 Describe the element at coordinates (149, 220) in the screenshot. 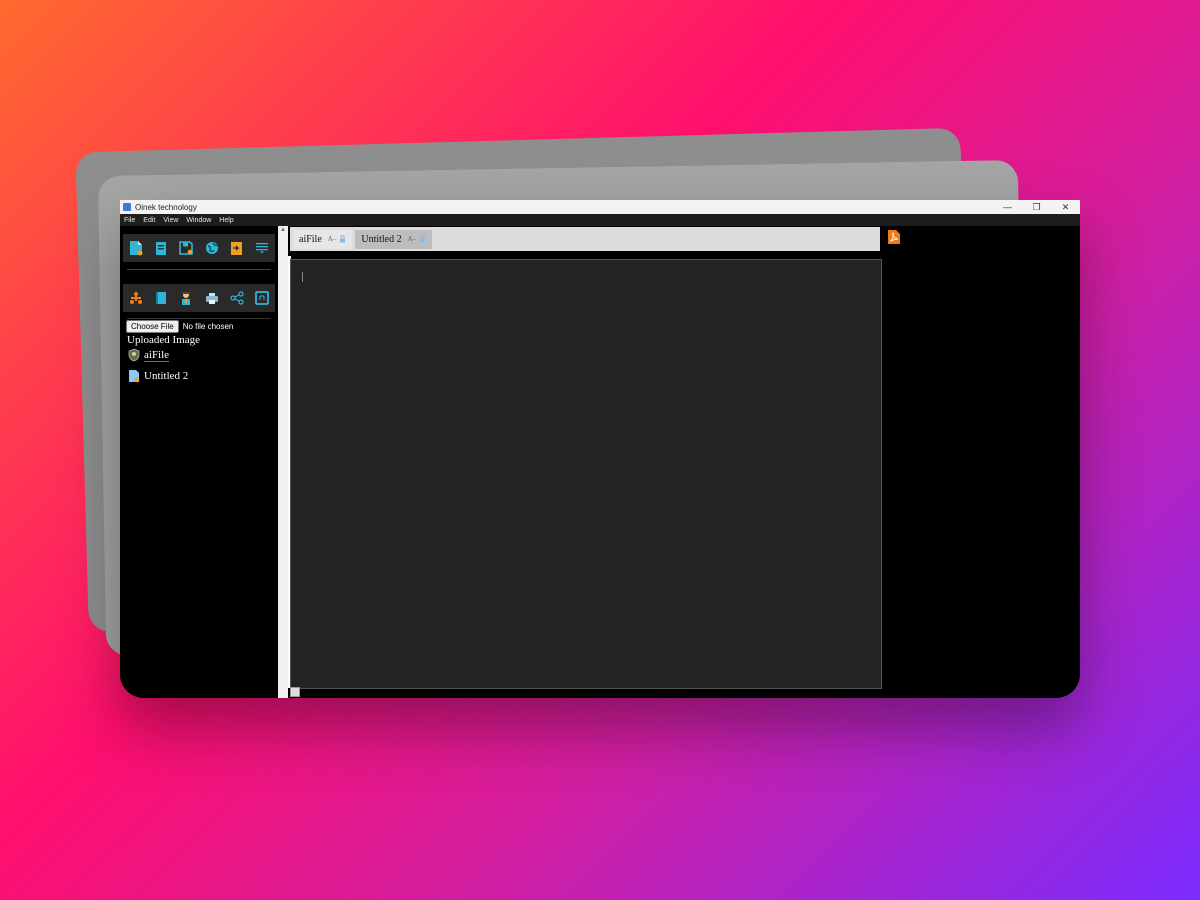

I see `menu-edit: Edit` at that location.